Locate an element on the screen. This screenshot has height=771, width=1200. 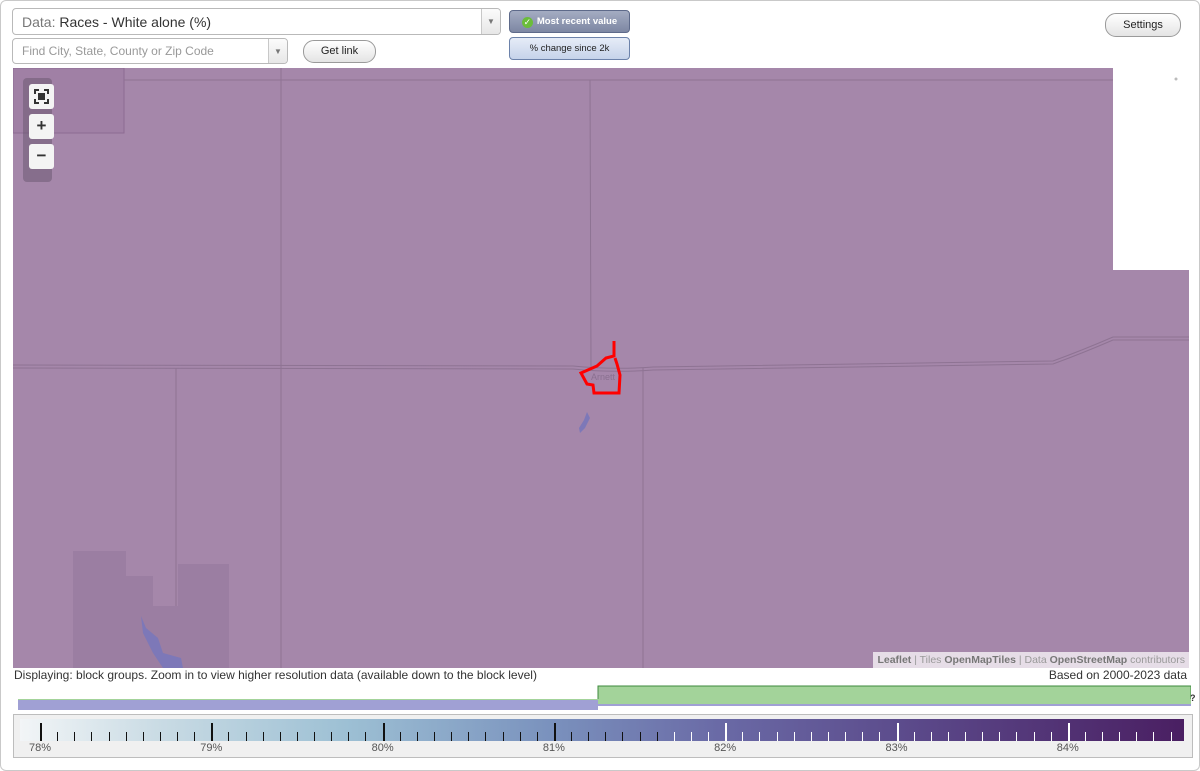
zoom-in-button: + is located at coordinates (41, 126).